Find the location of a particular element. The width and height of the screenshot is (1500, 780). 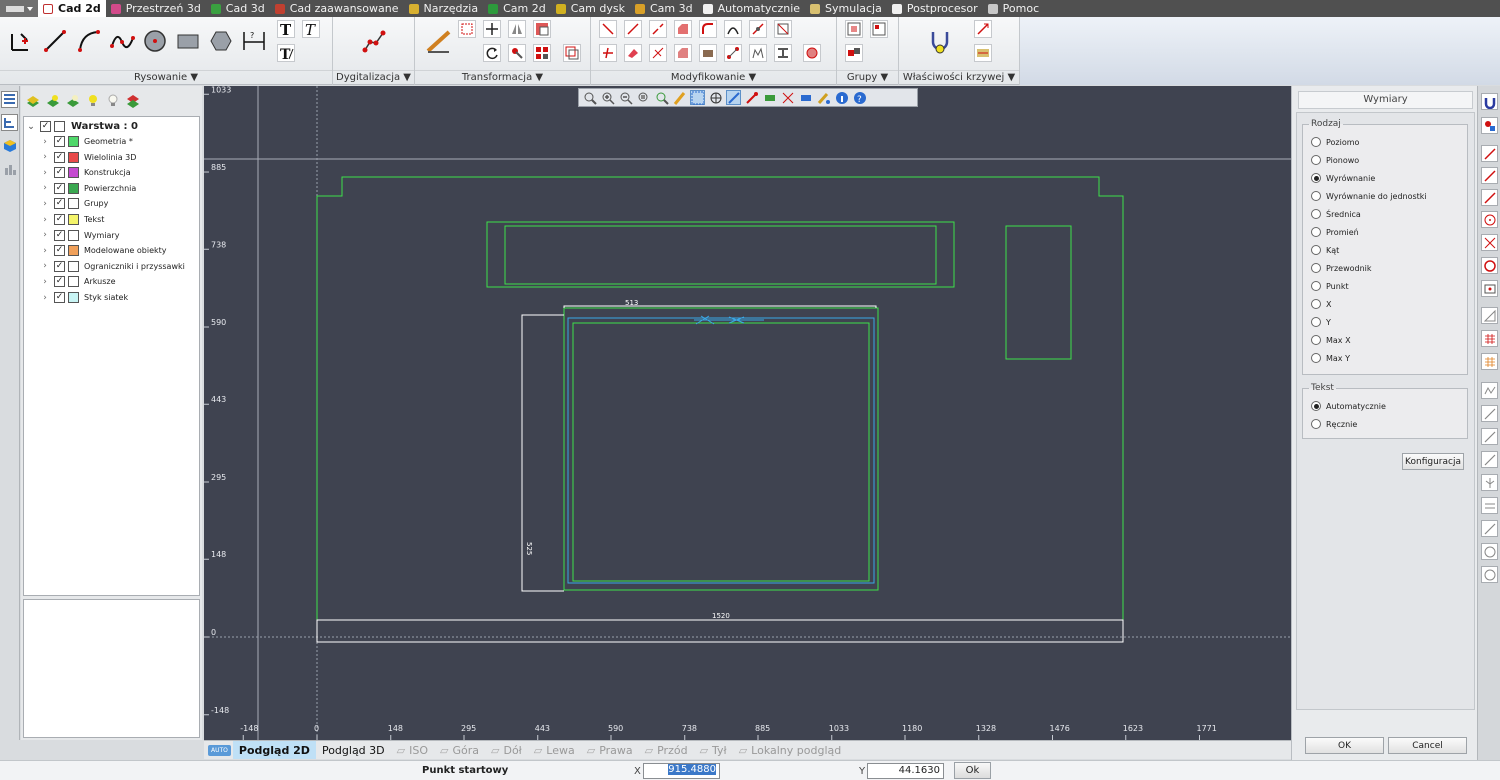

layer-item: › ✓ Styk siatek is located at coordinates (84, 297).